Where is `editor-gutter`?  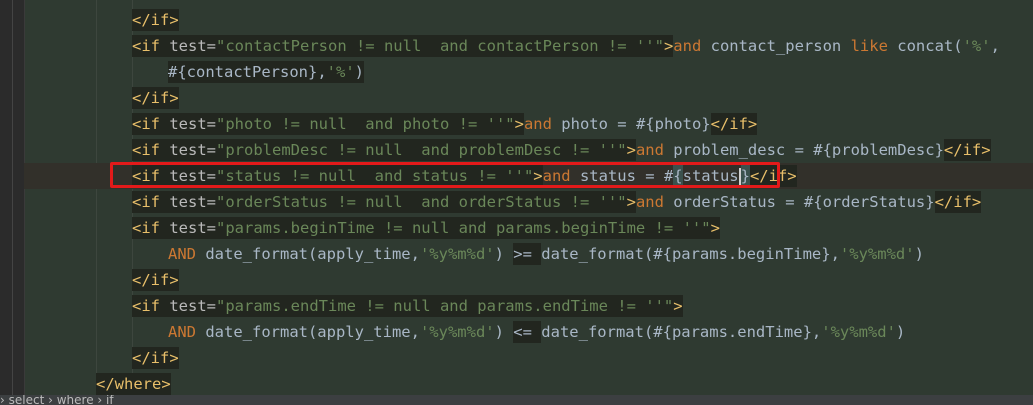
editor-gutter is located at coordinates (12, 197).